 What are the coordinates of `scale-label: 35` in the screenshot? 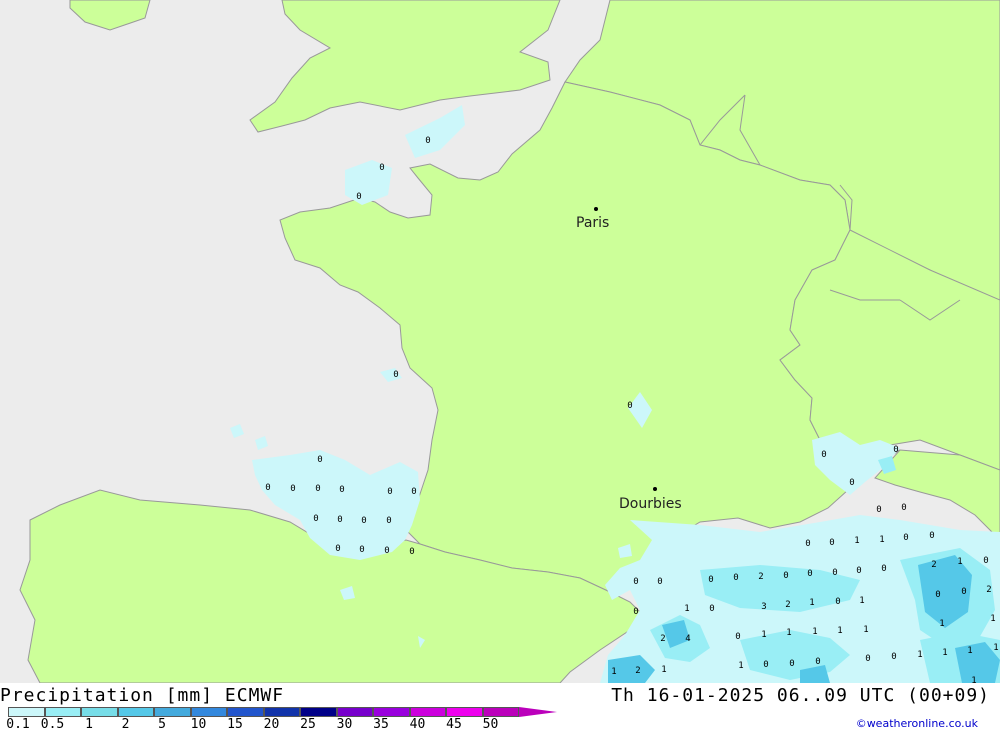 It's located at (381, 724).